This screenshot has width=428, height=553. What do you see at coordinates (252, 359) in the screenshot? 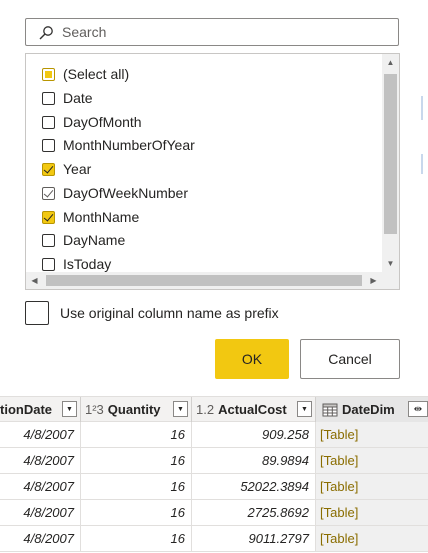
I see `ok-button: OK` at bounding box center [252, 359].